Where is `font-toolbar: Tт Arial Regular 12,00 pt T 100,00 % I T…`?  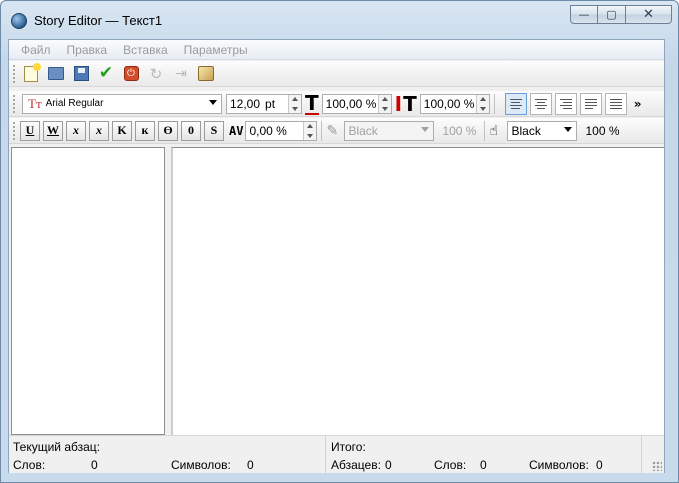 font-toolbar: Tт Arial Regular 12,00 pt T 100,00 % I T… is located at coordinates (336, 104).